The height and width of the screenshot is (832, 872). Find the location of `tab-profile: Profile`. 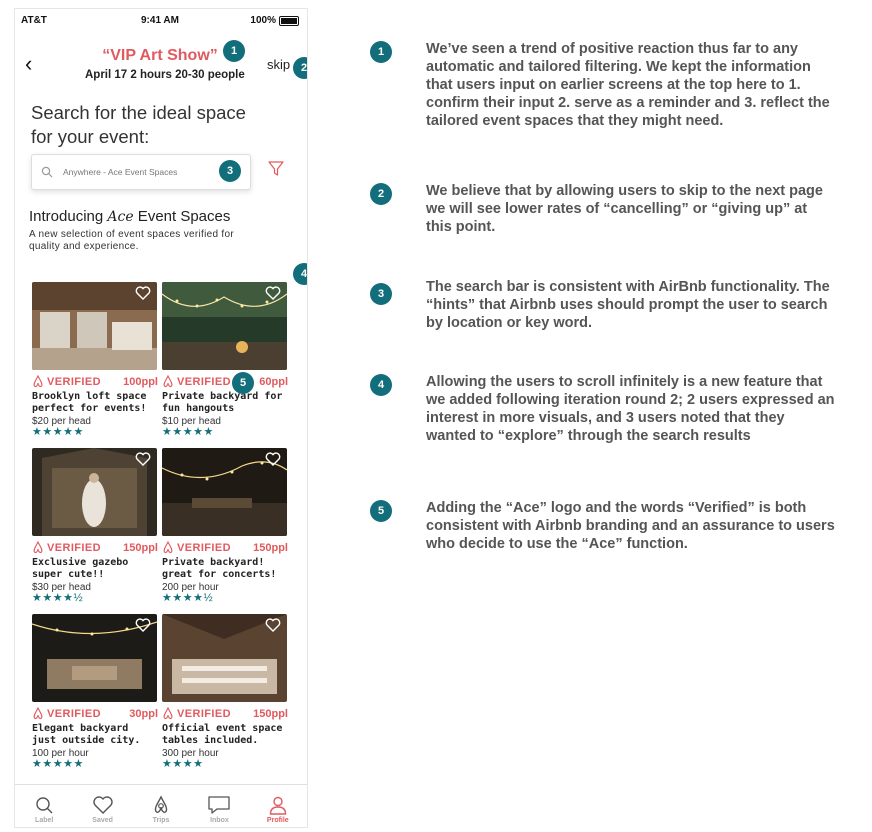

tab-profile: Profile is located at coordinates (278, 806).